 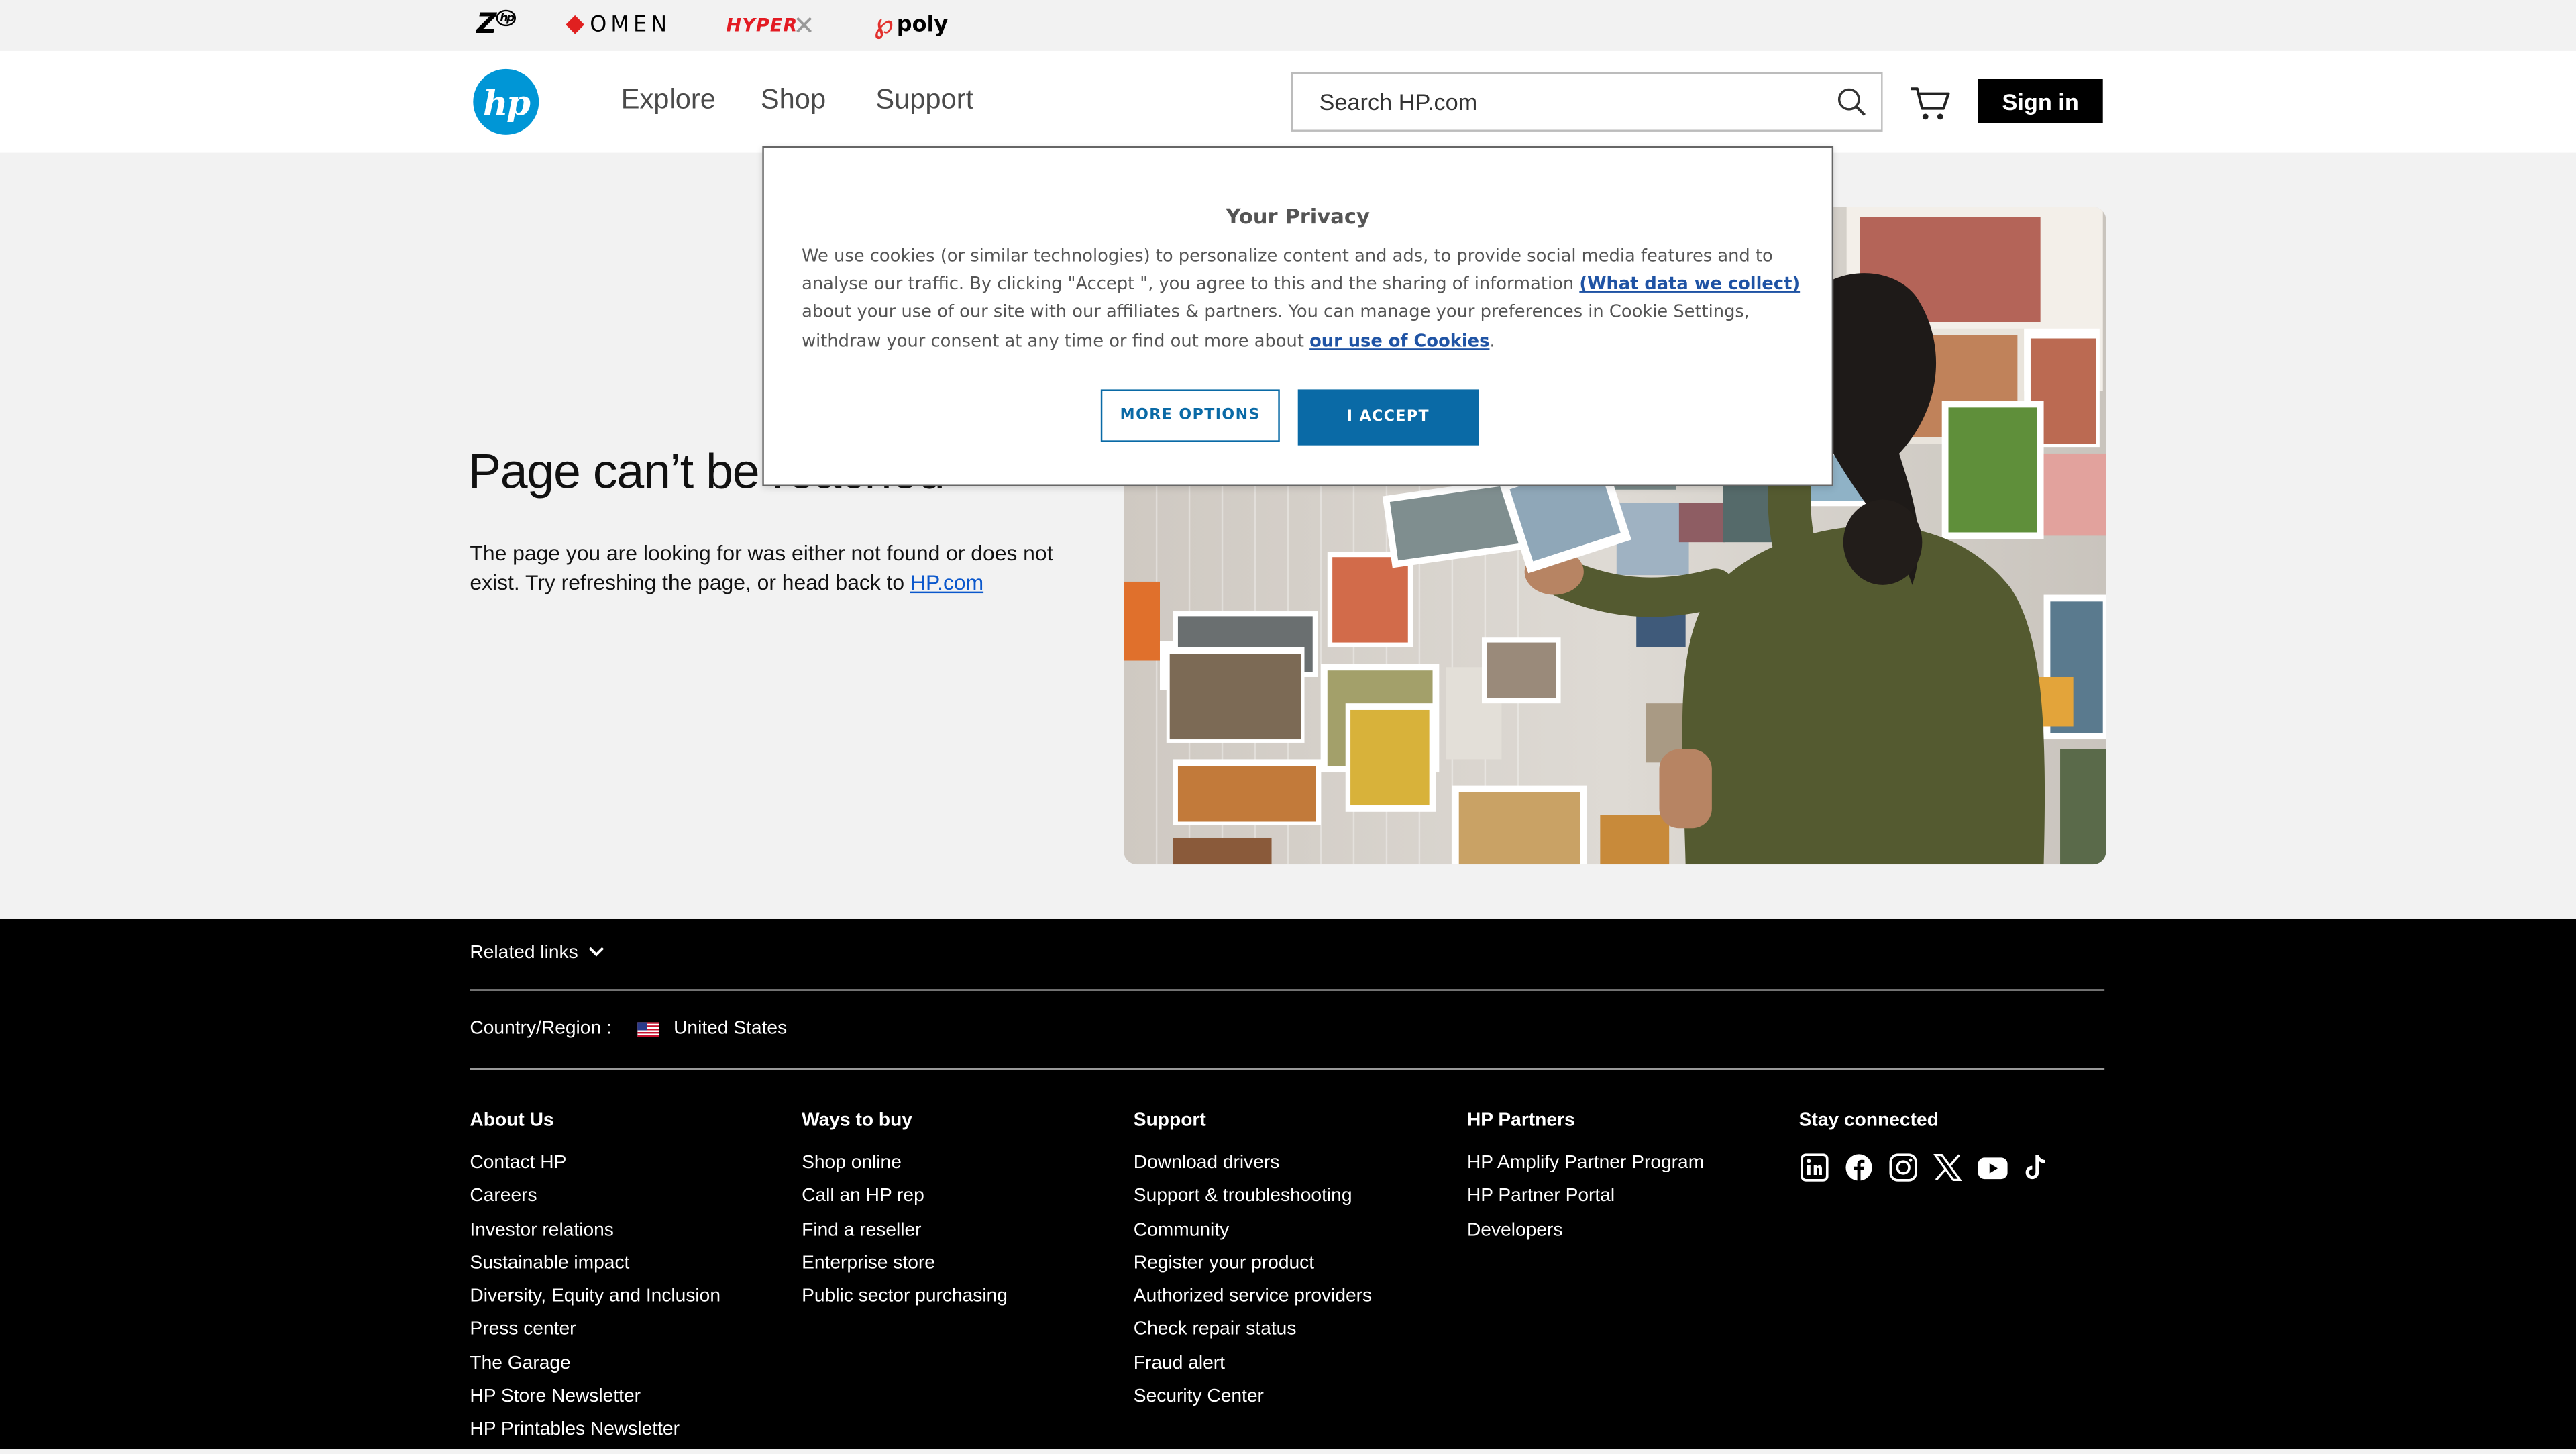 What do you see at coordinates (1585, 1204) in the screenshot?
I see `footer-link-partner-portal: HP Partner Portal` at bounding box center [1585, 1204].